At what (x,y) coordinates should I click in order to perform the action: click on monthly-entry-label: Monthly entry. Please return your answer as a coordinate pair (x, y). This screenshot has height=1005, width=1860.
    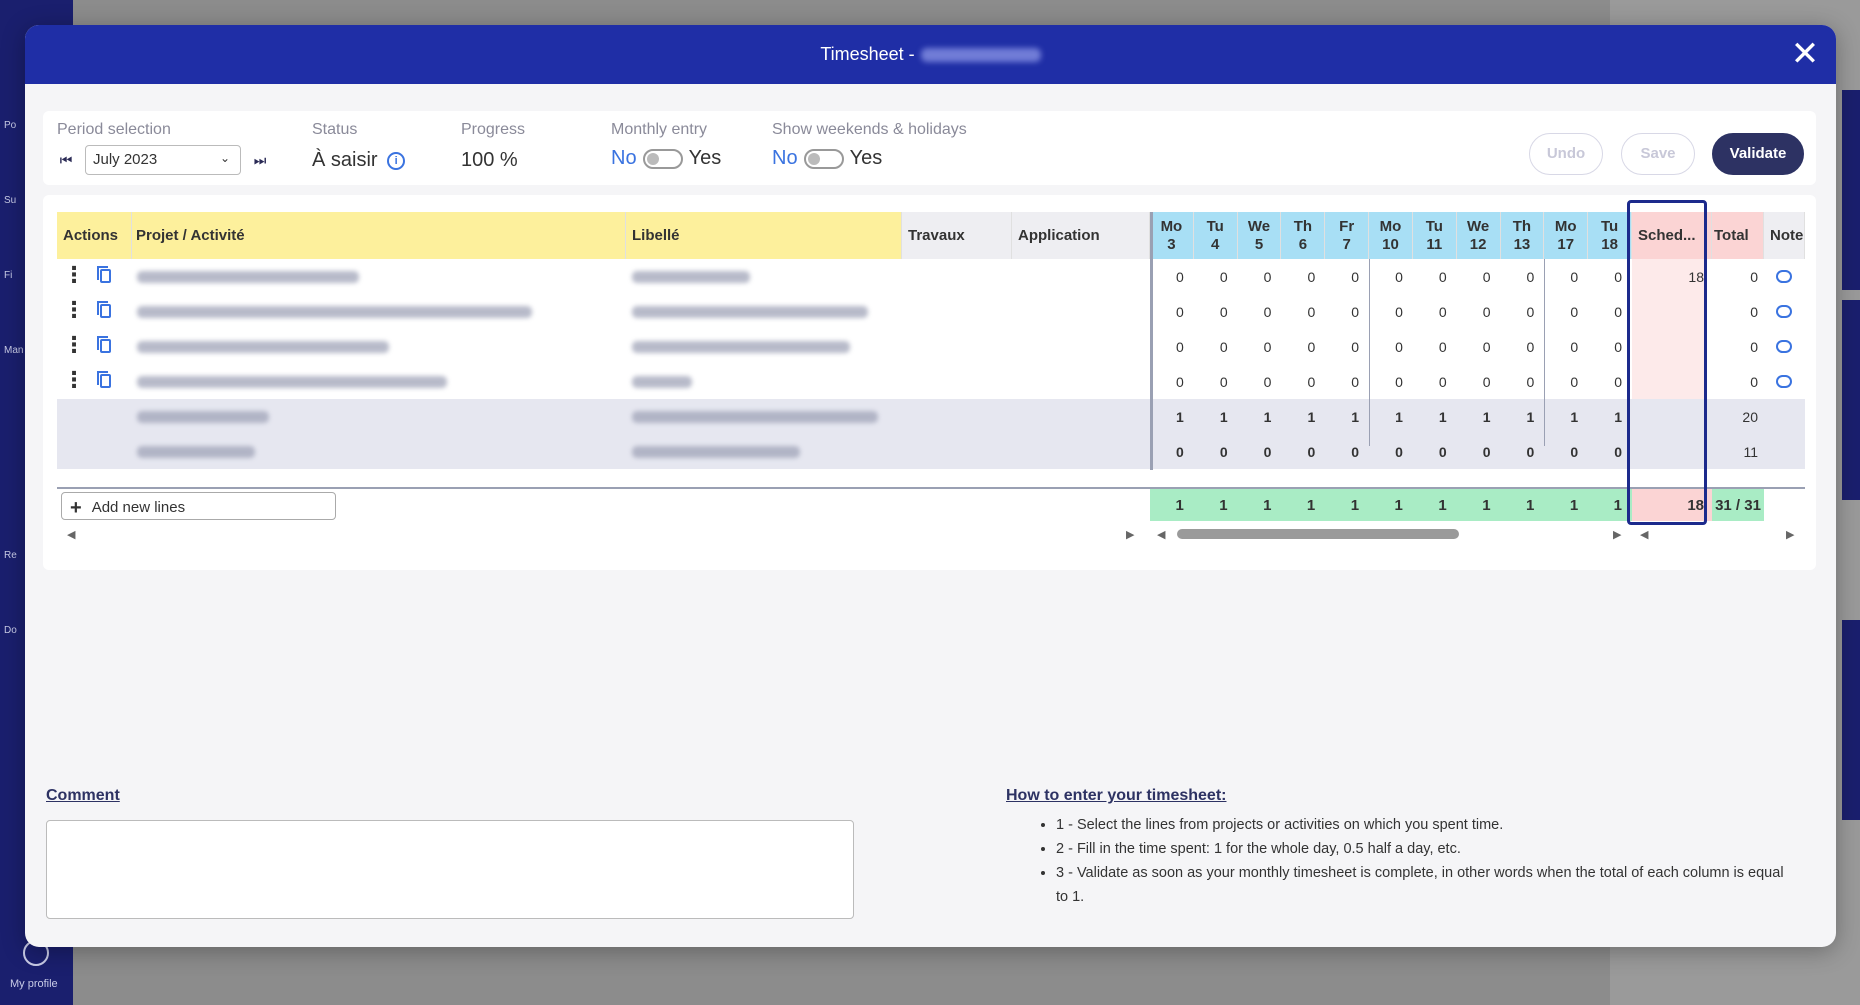
    Looking at the image, I should click on (659, 129).